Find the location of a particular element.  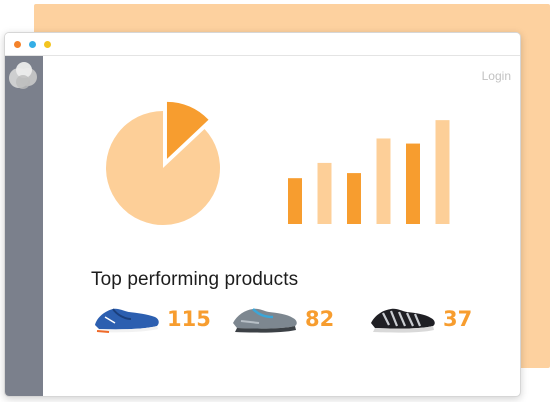

section-title: Top performing products is located at coordinates (195, 279).